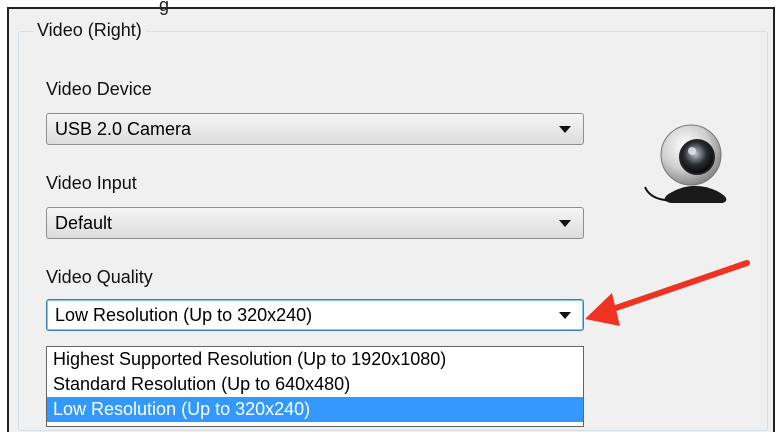 The height and width of the screenshot is (432, 783). Describe the element at coordinates (184, 315) in the screenshot. I see `video-quality-value: Low Resolution (Up to 320x240)` at that location.